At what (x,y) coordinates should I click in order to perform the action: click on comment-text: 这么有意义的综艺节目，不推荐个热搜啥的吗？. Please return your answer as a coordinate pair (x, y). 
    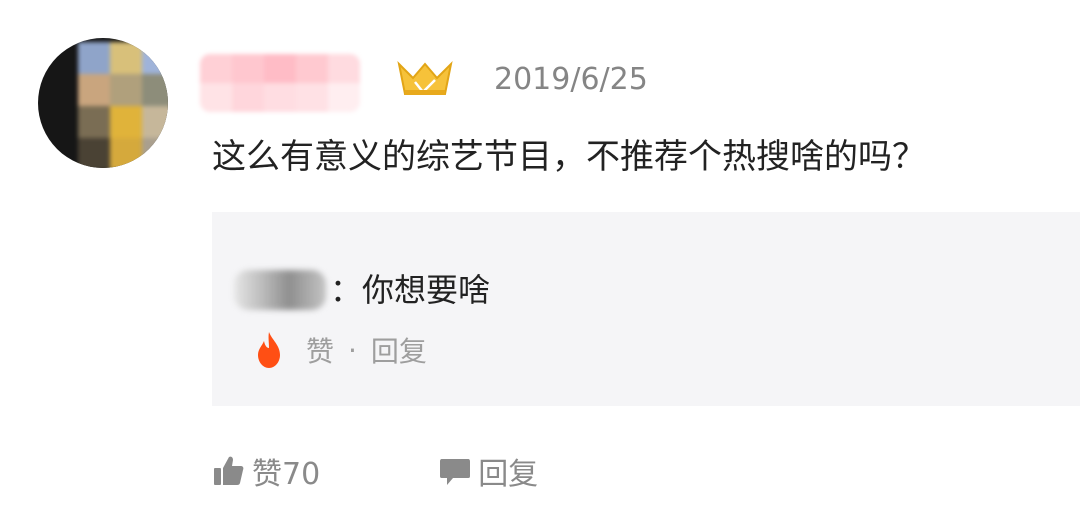
    Looking at the image, I should click on (569, 157).